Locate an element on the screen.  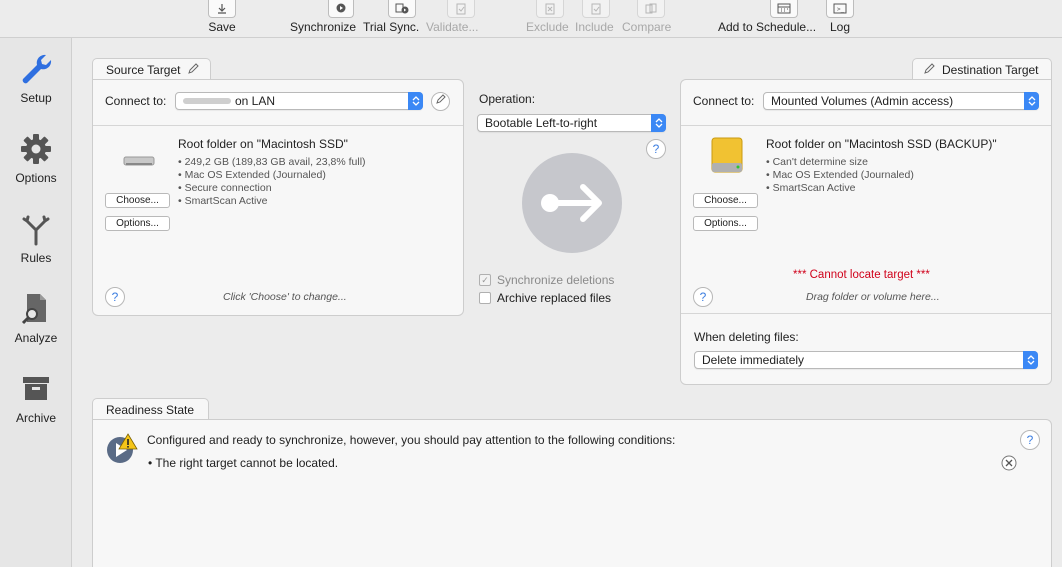
destination-error-text: *** Cannot locate target *** is located at coordinates (861, 275).